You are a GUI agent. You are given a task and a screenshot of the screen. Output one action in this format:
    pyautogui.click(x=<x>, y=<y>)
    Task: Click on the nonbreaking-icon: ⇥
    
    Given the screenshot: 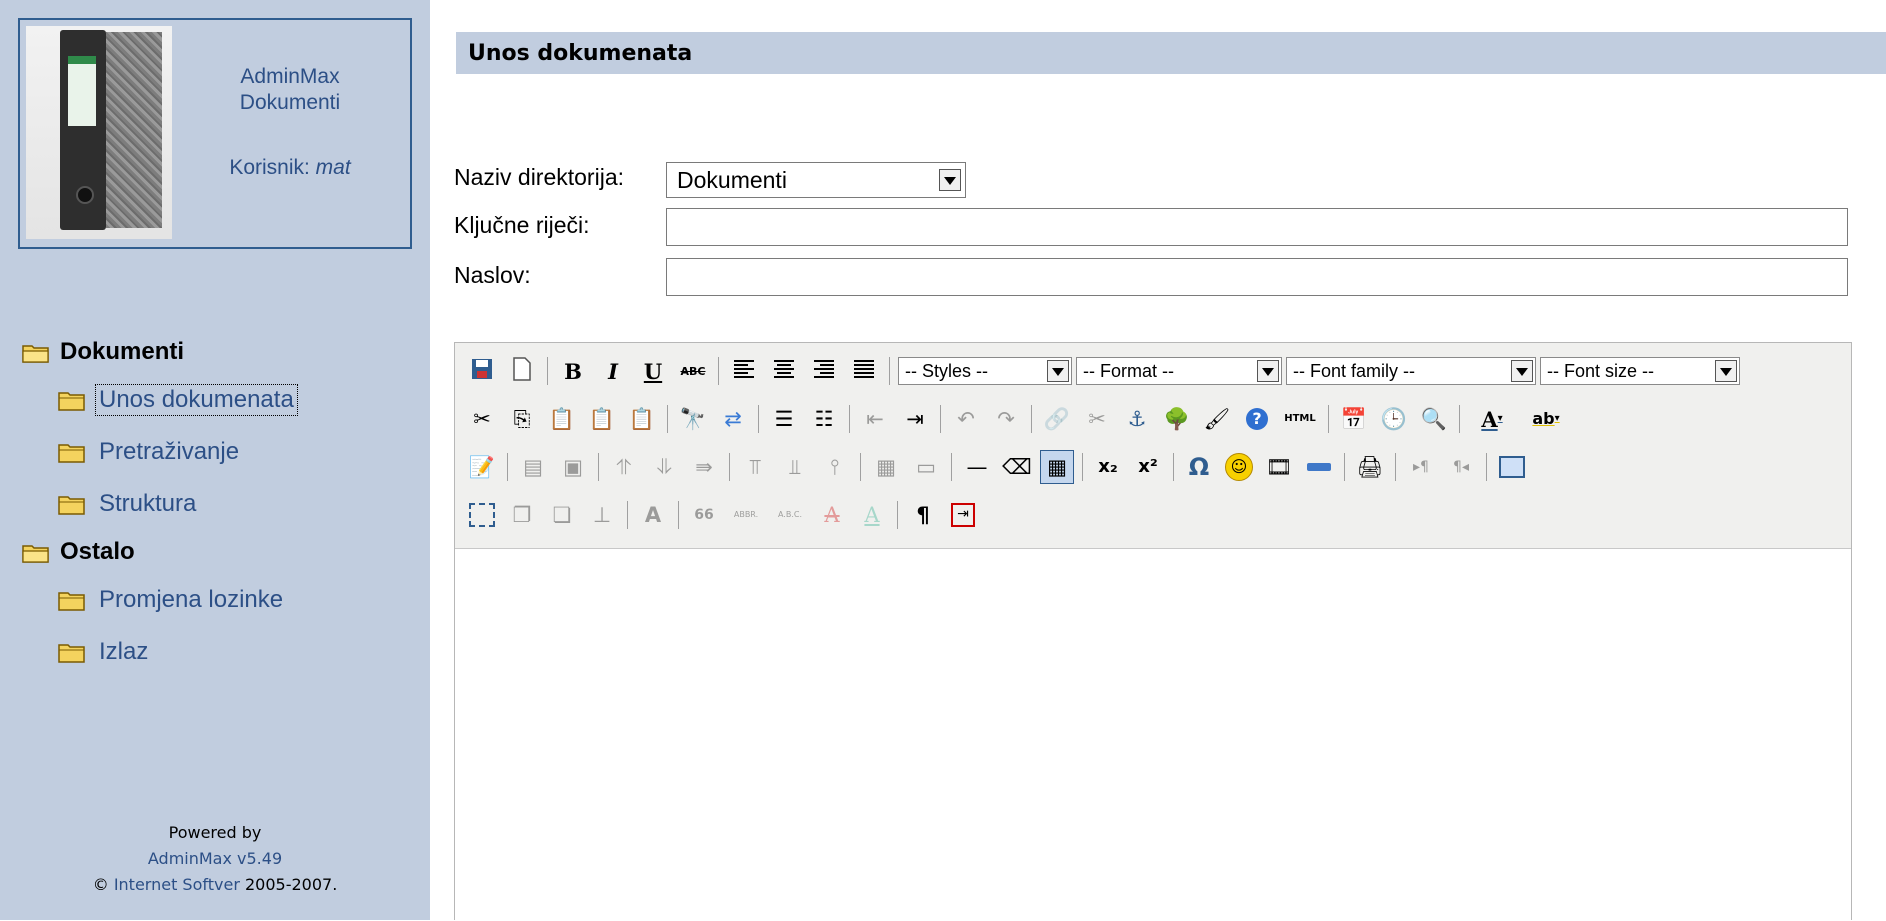 What is the action you would take?
    pyautogui.click(x=963, y=515)
    